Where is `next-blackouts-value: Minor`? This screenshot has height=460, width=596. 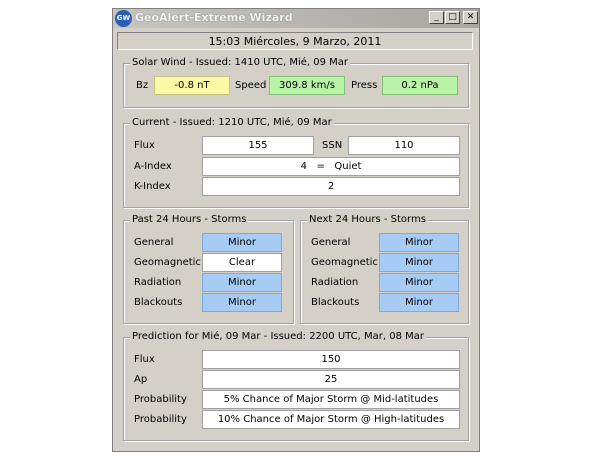 next-blackouts-value: Minor is located at coordinates (419, 302).